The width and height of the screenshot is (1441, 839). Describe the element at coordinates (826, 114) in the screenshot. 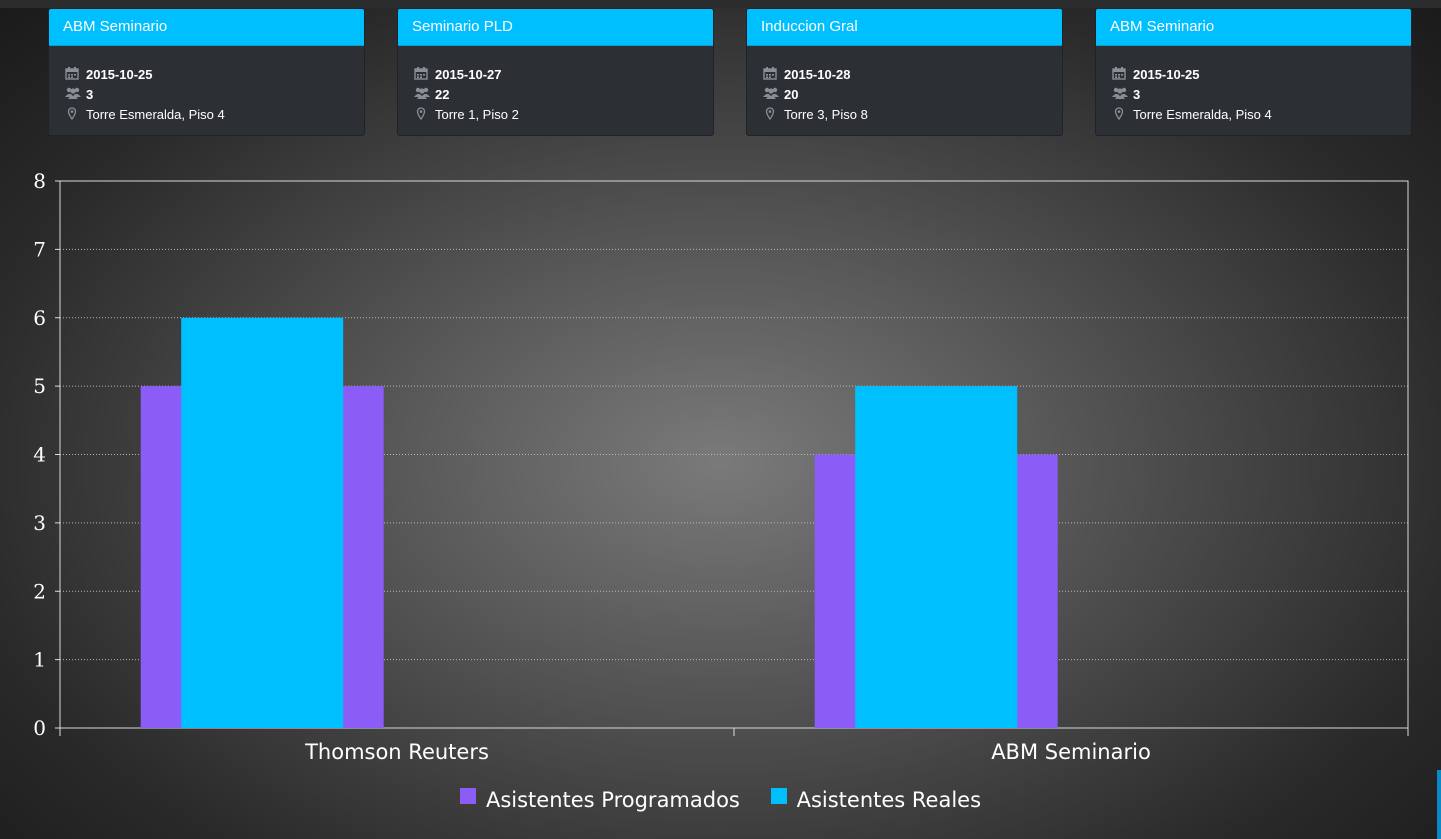

I see `event-location: Torre 3, Piso 8` at that location.